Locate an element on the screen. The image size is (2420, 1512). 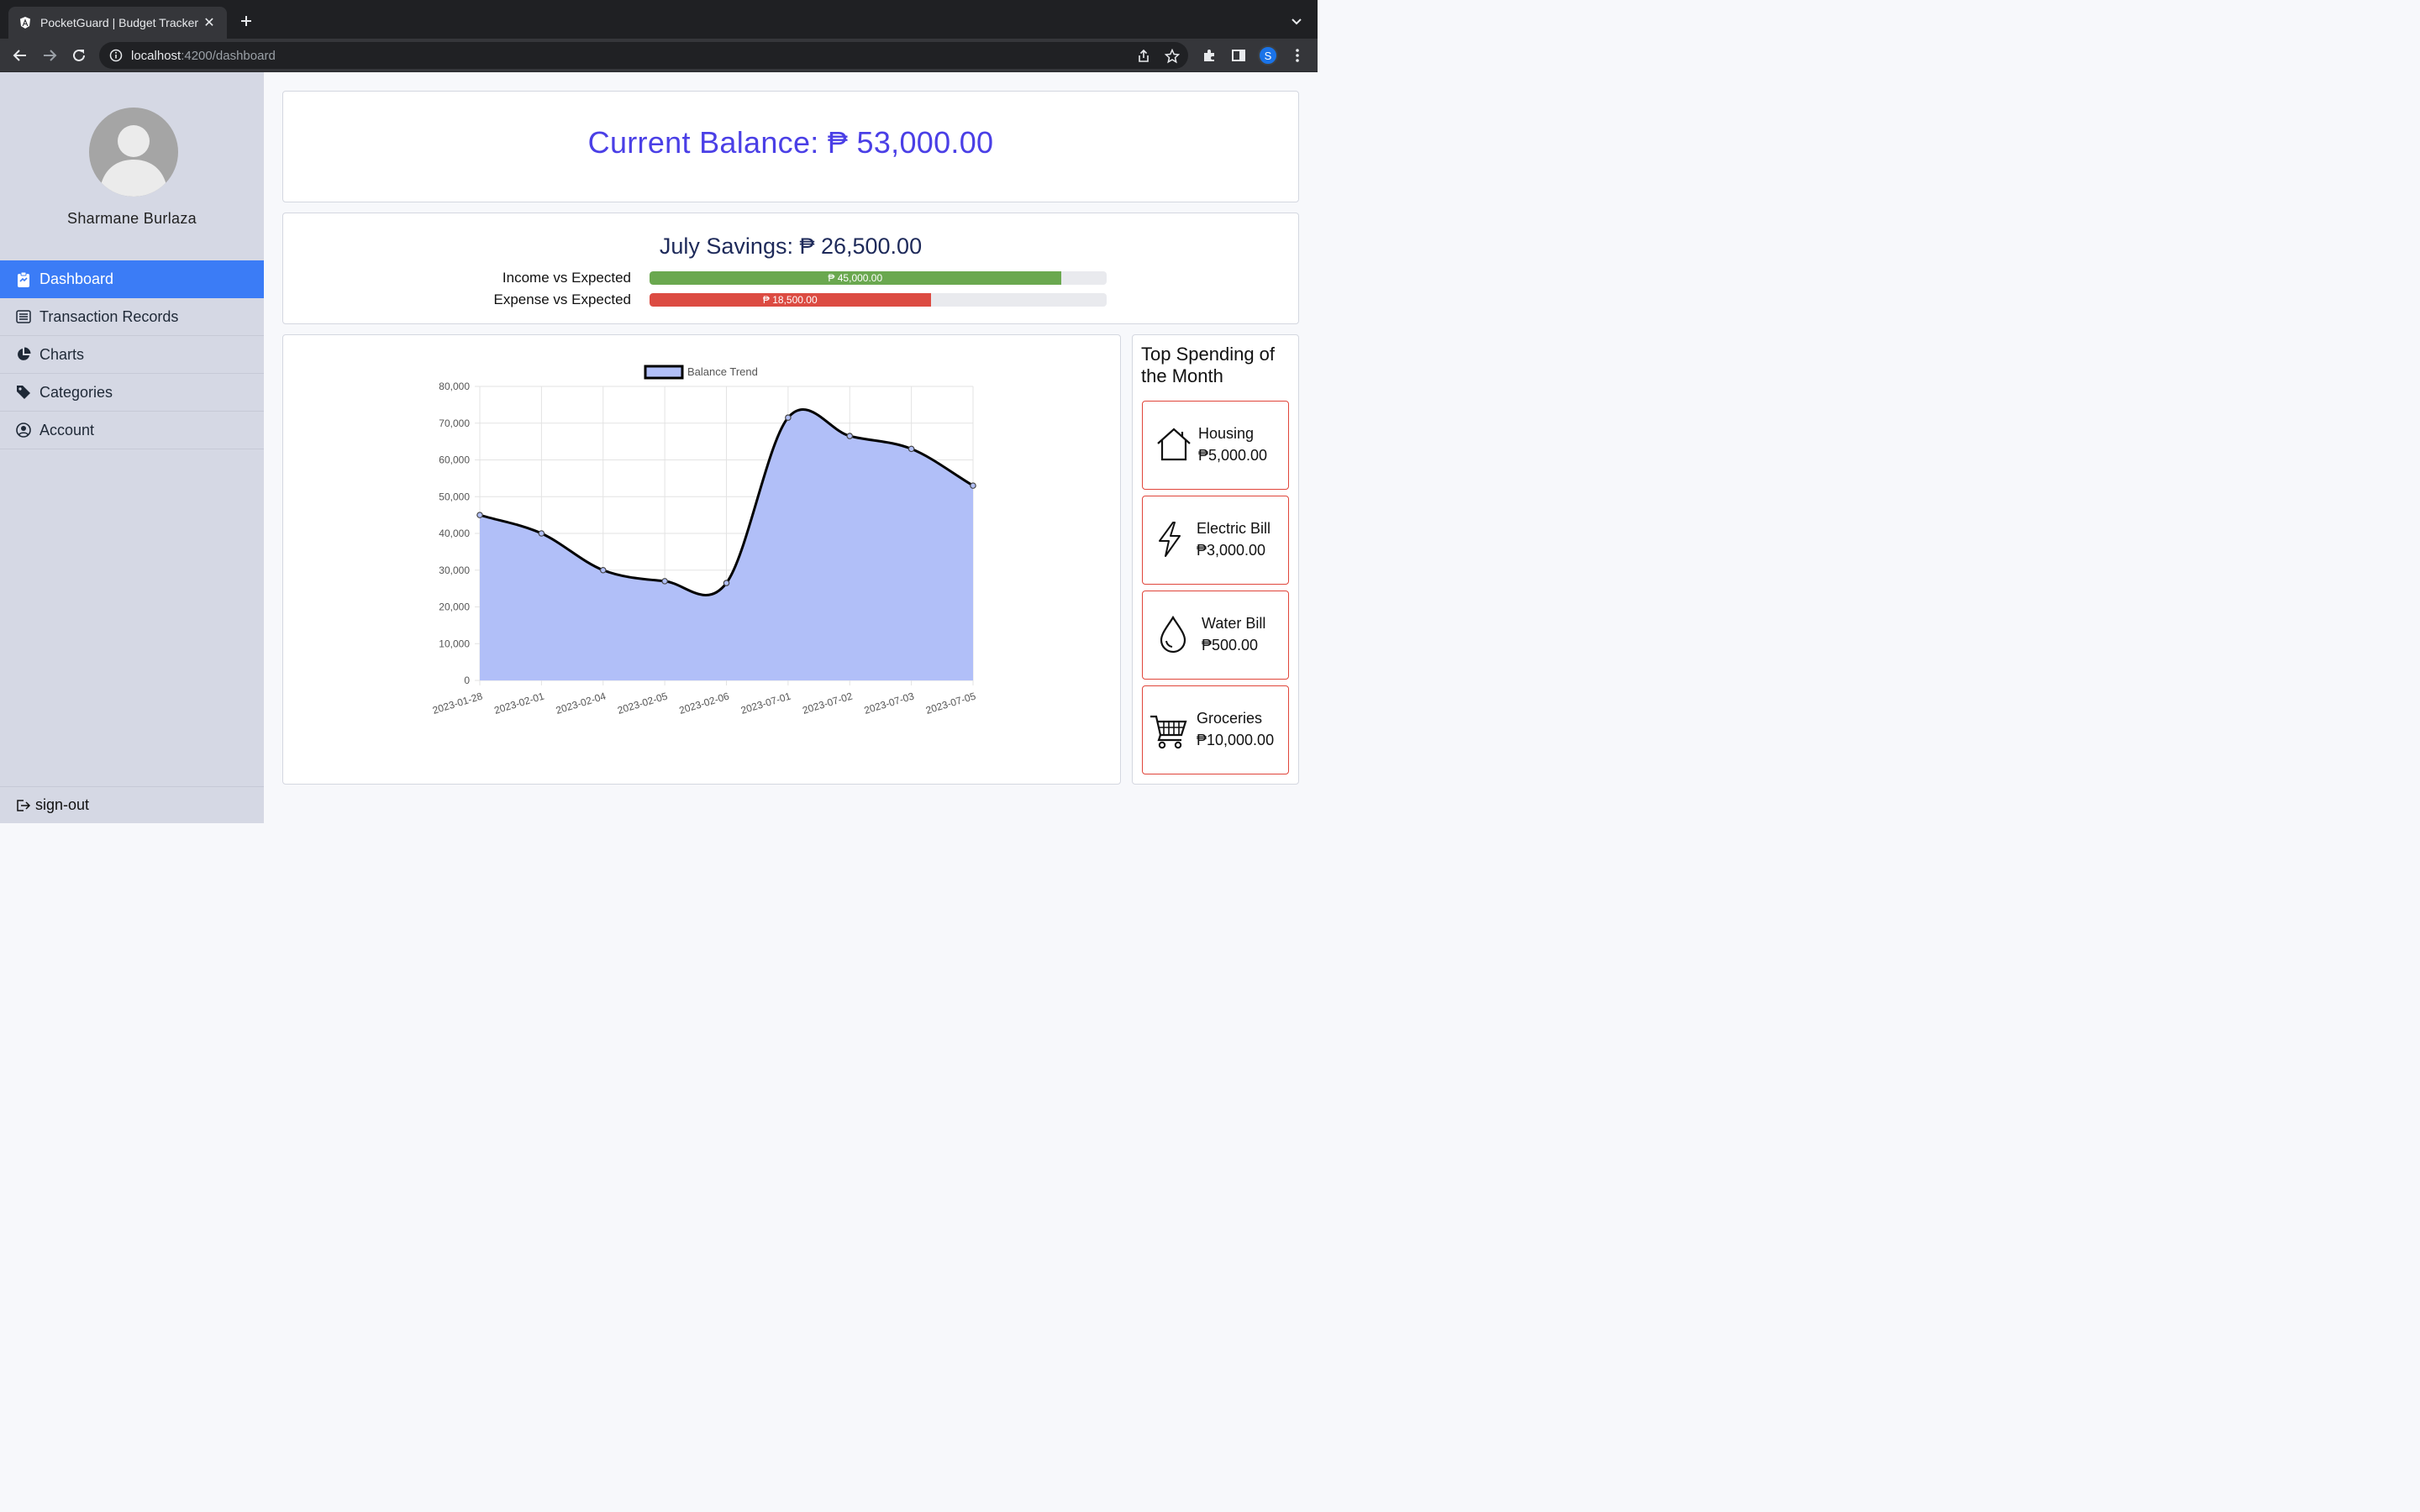
x-tick-label: 2023-02-04 is located at coordinates (582, 703).